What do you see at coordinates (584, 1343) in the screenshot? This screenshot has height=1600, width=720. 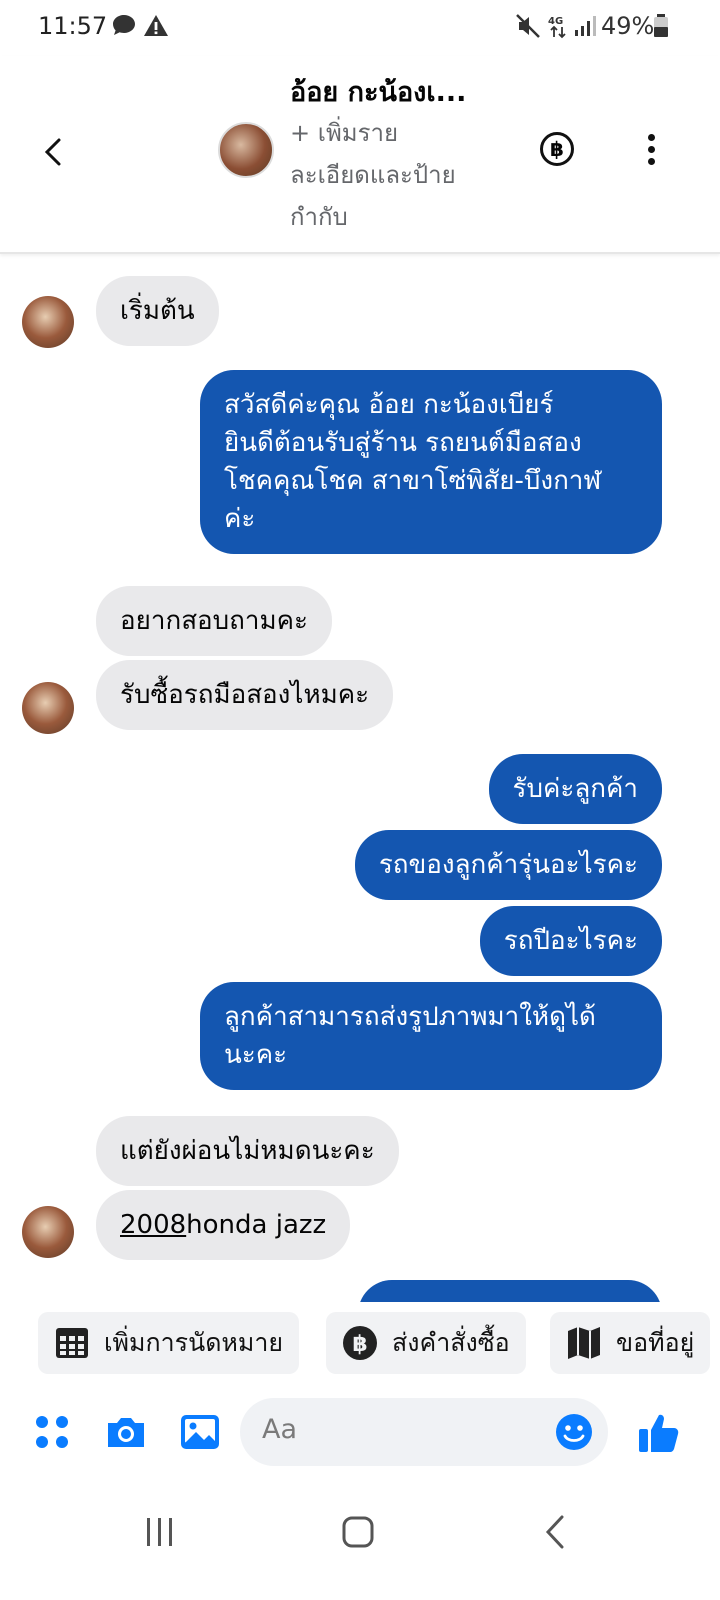 I see `map-icon` at bounding box center [584, 1343].